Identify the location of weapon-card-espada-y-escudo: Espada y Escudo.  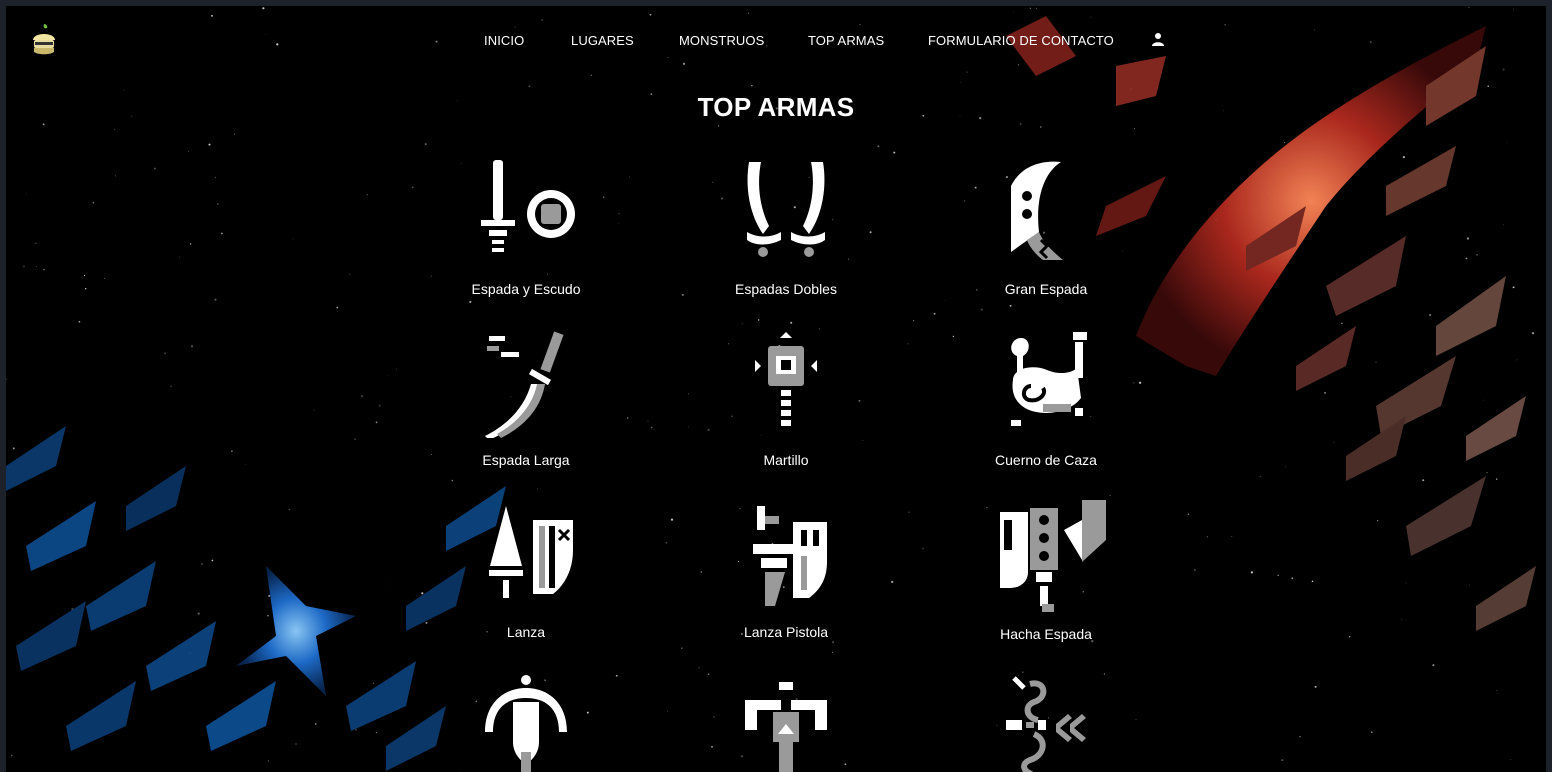
(526, 226).